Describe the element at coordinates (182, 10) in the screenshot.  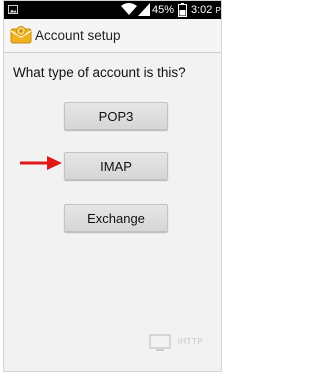
I see `battery-icon` at that location.